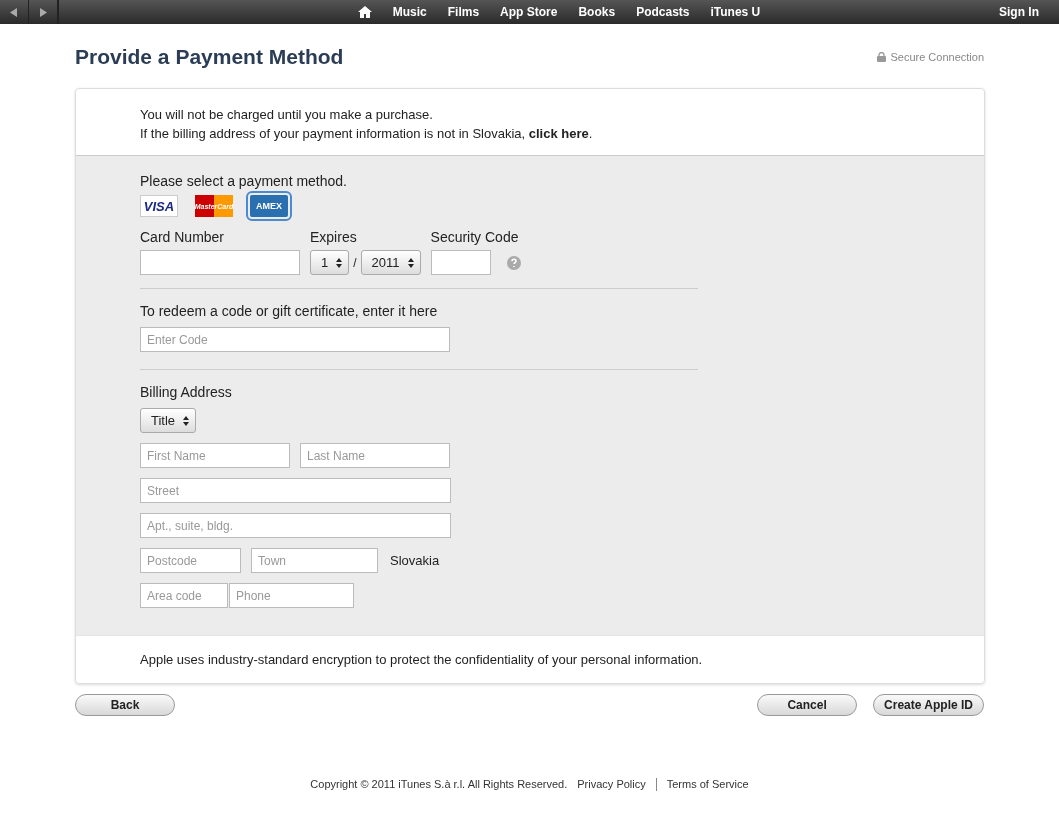  What do you see at coordinates (390, 262) in the screenshot?
I see `year-select: 2011` at bounding box center [390, 262].